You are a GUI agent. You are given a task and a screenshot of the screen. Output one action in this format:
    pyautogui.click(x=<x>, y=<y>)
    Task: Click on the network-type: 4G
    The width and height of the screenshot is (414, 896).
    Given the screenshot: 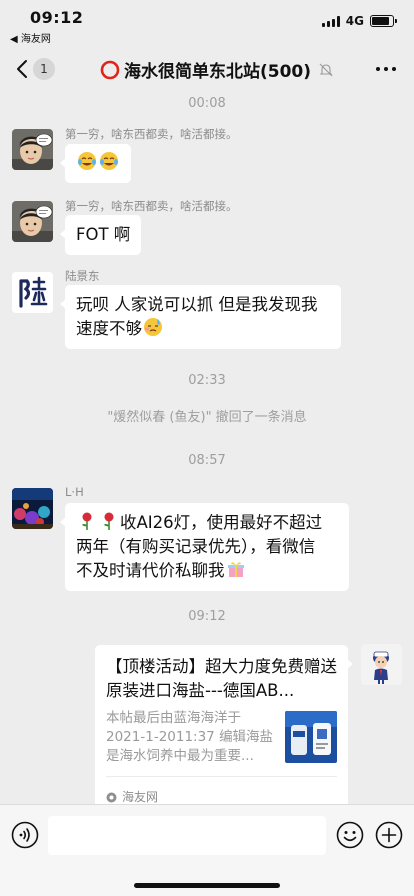 What is the action you would take?
    pyautogui.click(x=354, y=21)
    